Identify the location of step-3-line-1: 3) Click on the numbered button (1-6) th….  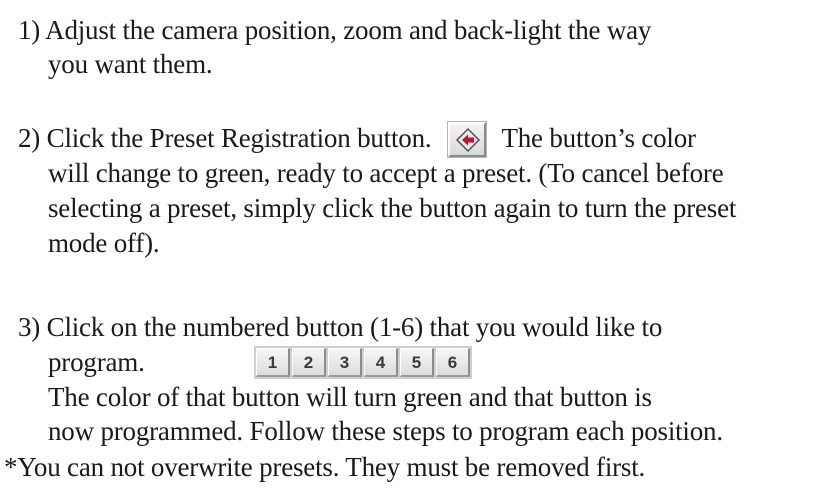
(340, 327).